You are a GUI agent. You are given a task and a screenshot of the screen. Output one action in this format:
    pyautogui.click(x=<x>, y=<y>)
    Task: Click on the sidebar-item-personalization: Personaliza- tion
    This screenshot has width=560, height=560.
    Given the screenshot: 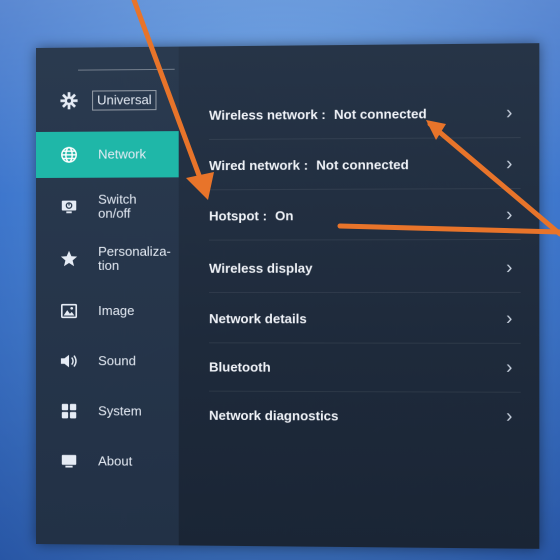 What is the action you would take?
    pyautogui.click(x=107, y=259)
    